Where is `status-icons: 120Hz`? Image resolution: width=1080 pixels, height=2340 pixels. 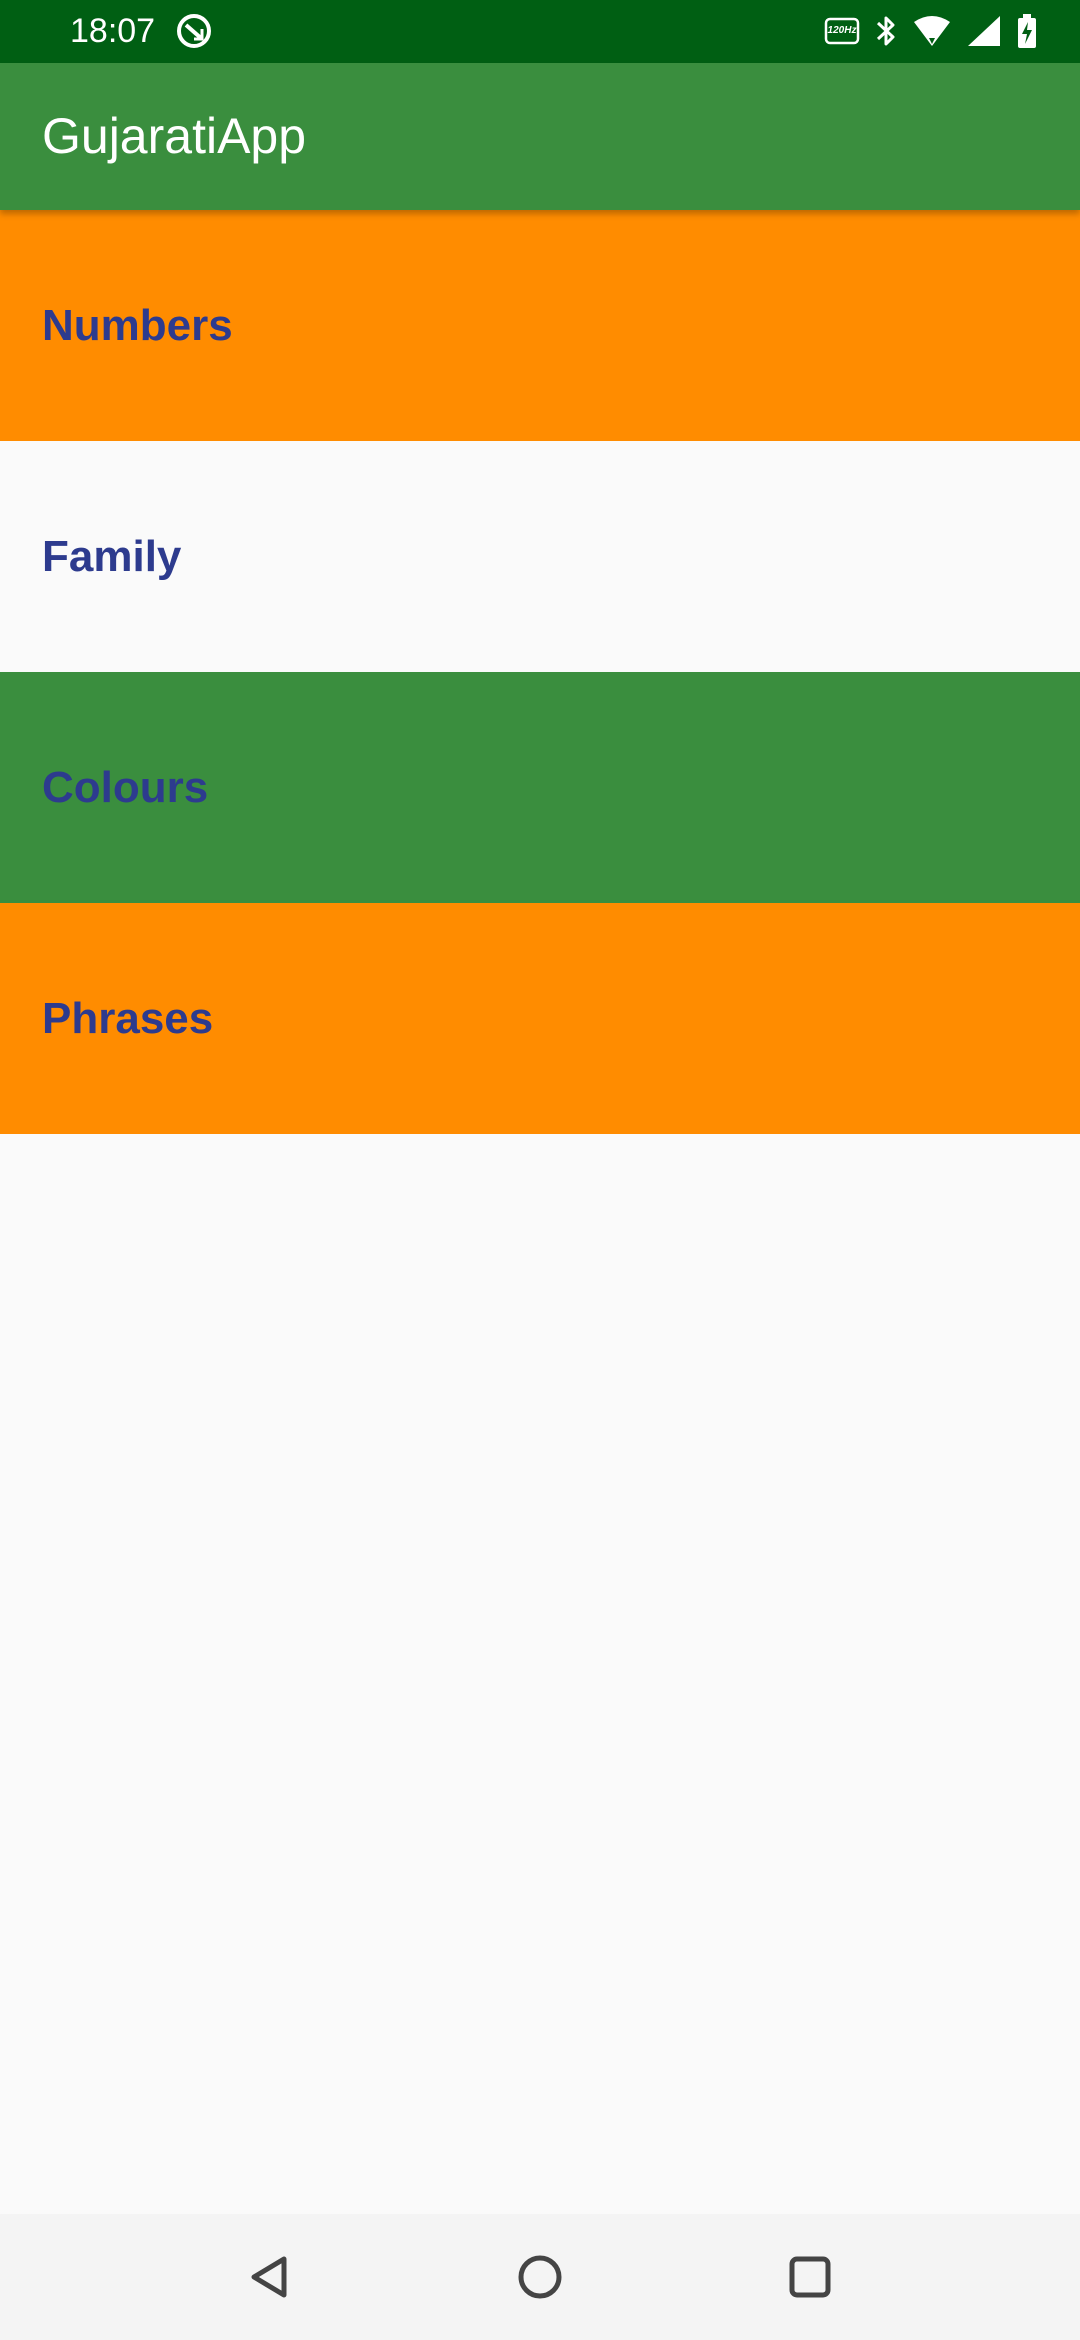
status-icons: 120Hz is located at coordinates (931, 31).